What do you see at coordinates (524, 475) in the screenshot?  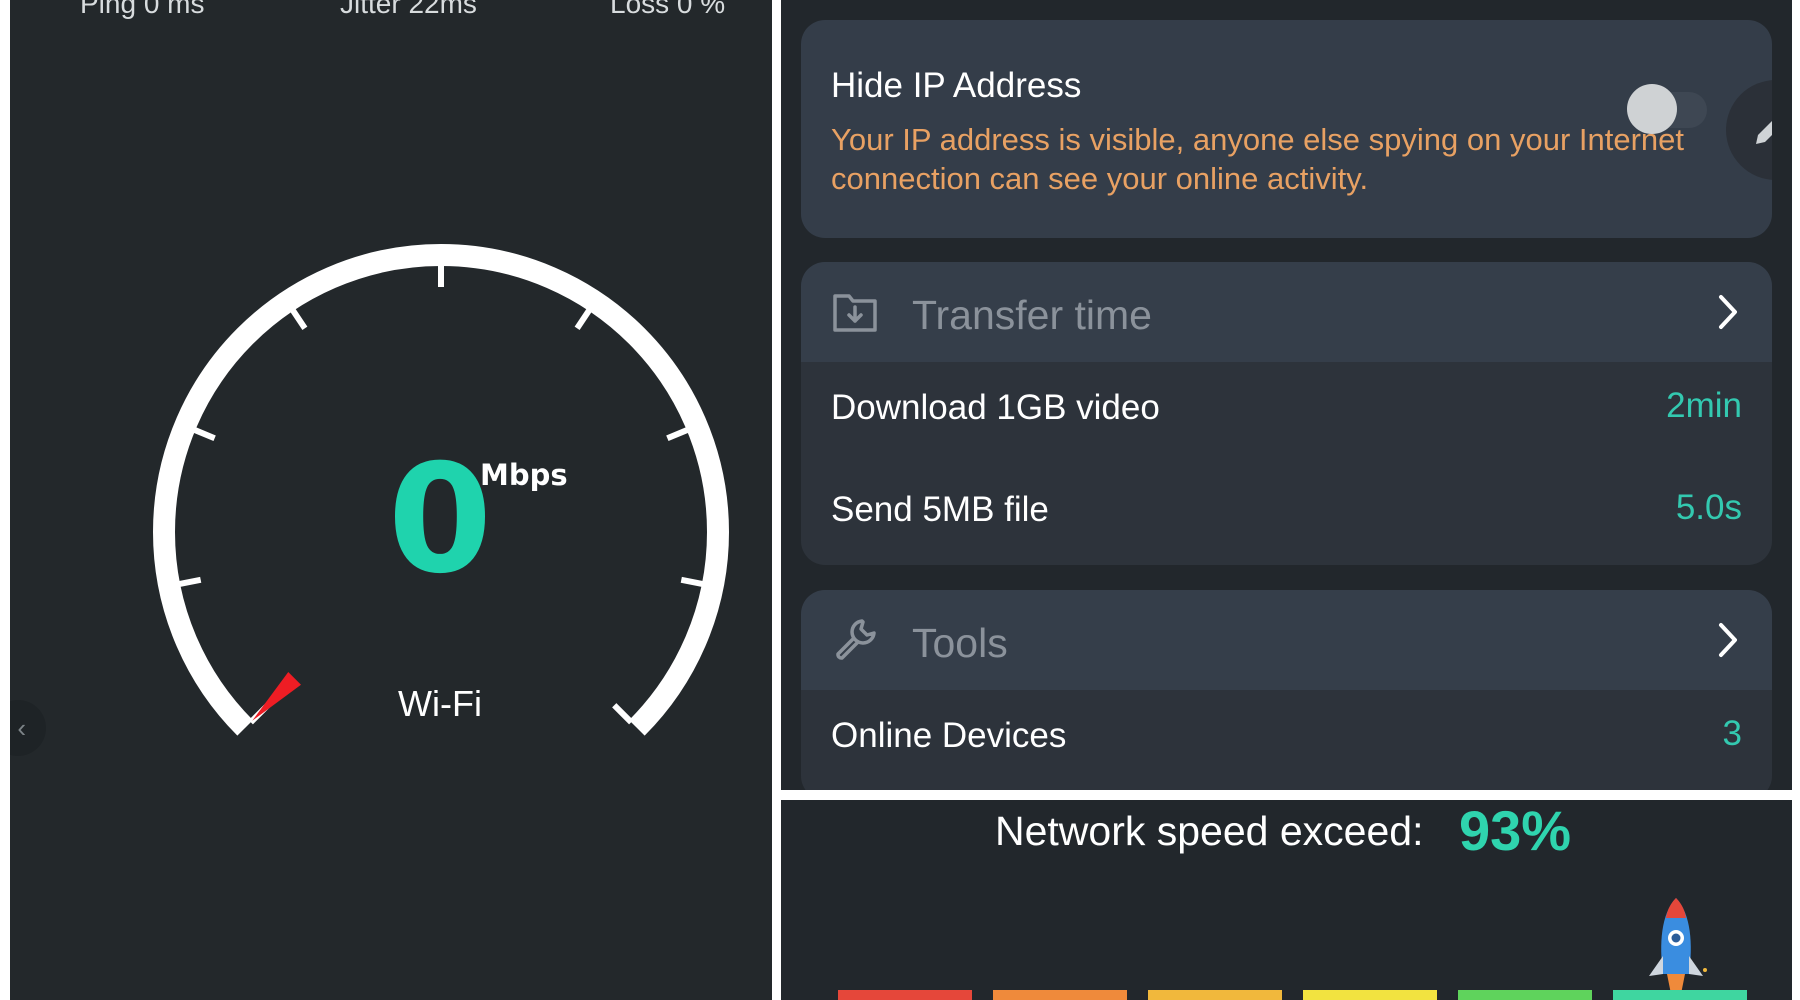 I see `speed-unit: Mbps` at bounding box center [524, 475].